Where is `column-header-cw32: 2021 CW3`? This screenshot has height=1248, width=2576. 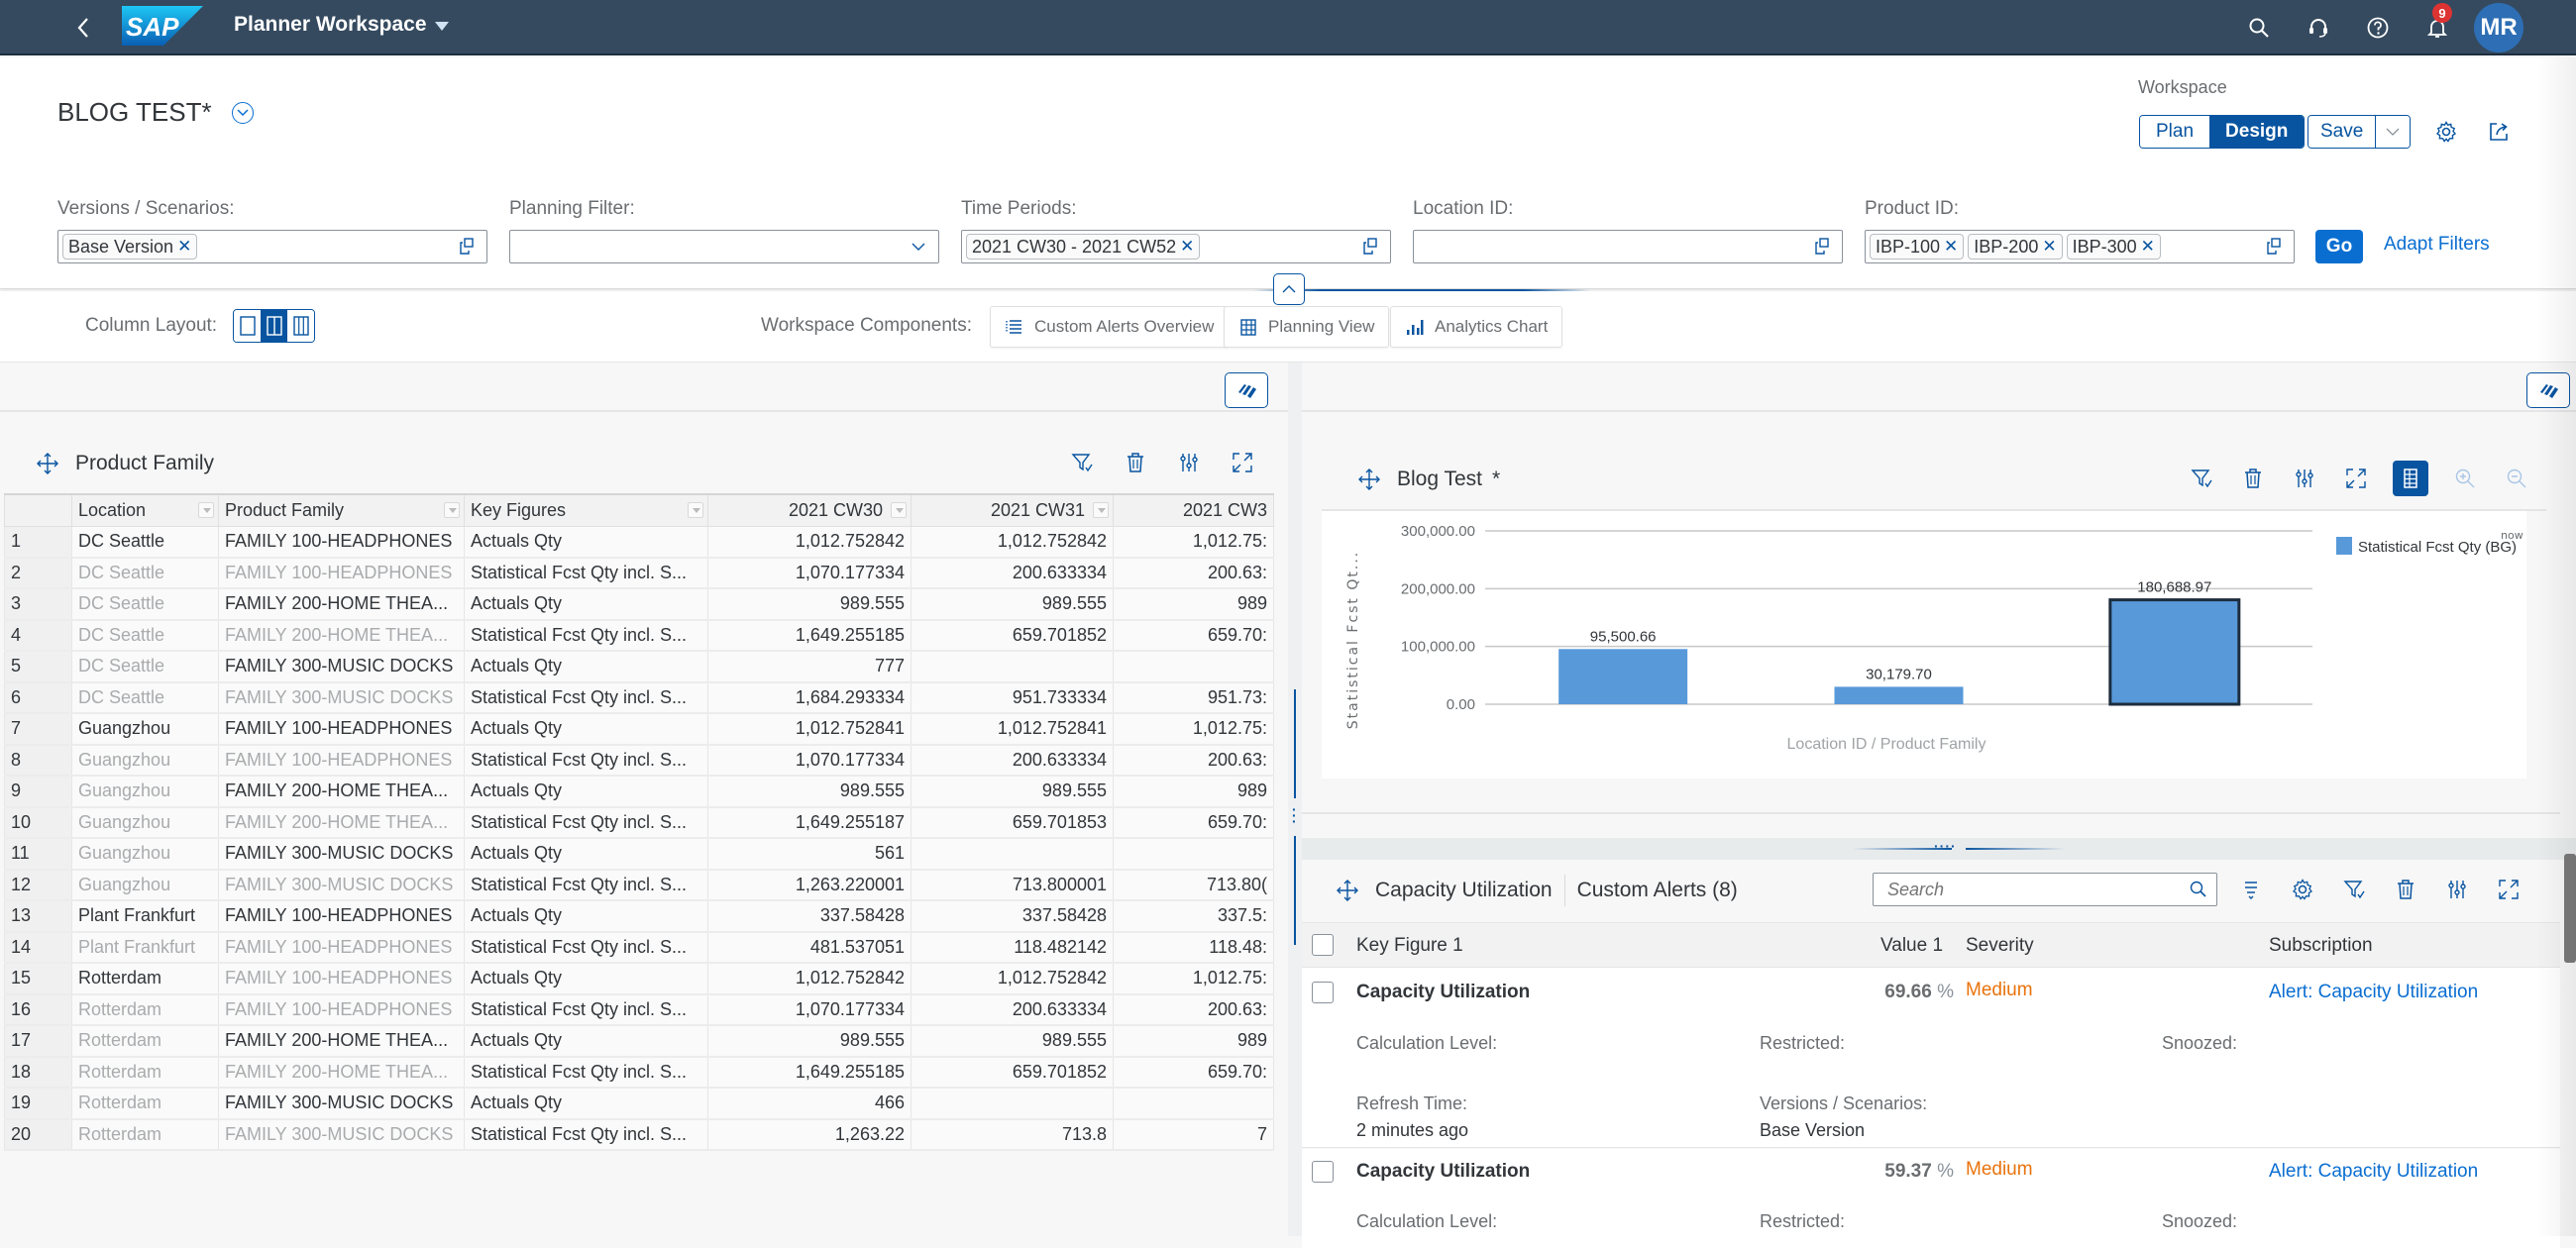 column-header-cw32: 2021 CW3 is located at coordinates (1194, 510).